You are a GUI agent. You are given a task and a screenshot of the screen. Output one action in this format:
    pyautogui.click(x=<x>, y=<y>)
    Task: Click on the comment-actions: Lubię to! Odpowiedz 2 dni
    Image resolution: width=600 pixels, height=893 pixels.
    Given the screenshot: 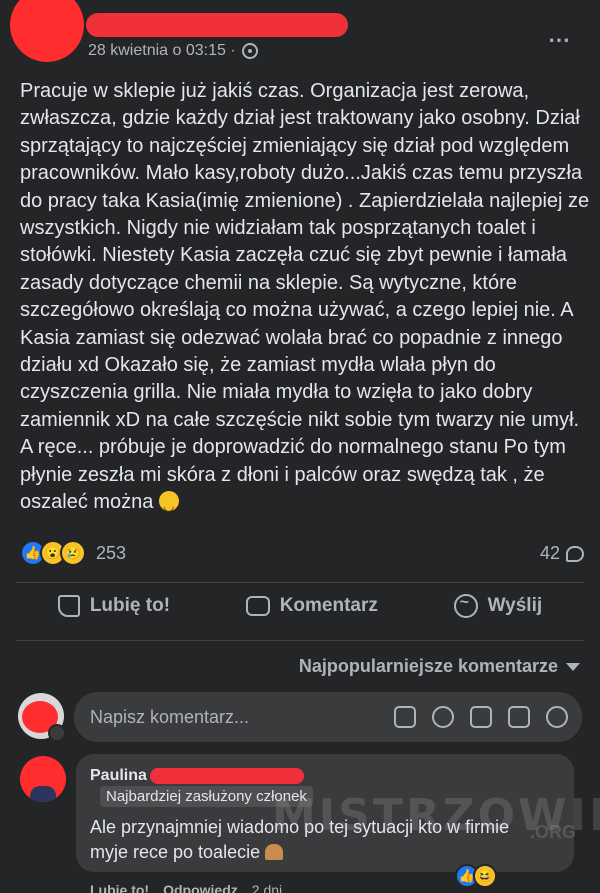 What is the action you would take?
    pyautogui.click(x=186, y=887)
    